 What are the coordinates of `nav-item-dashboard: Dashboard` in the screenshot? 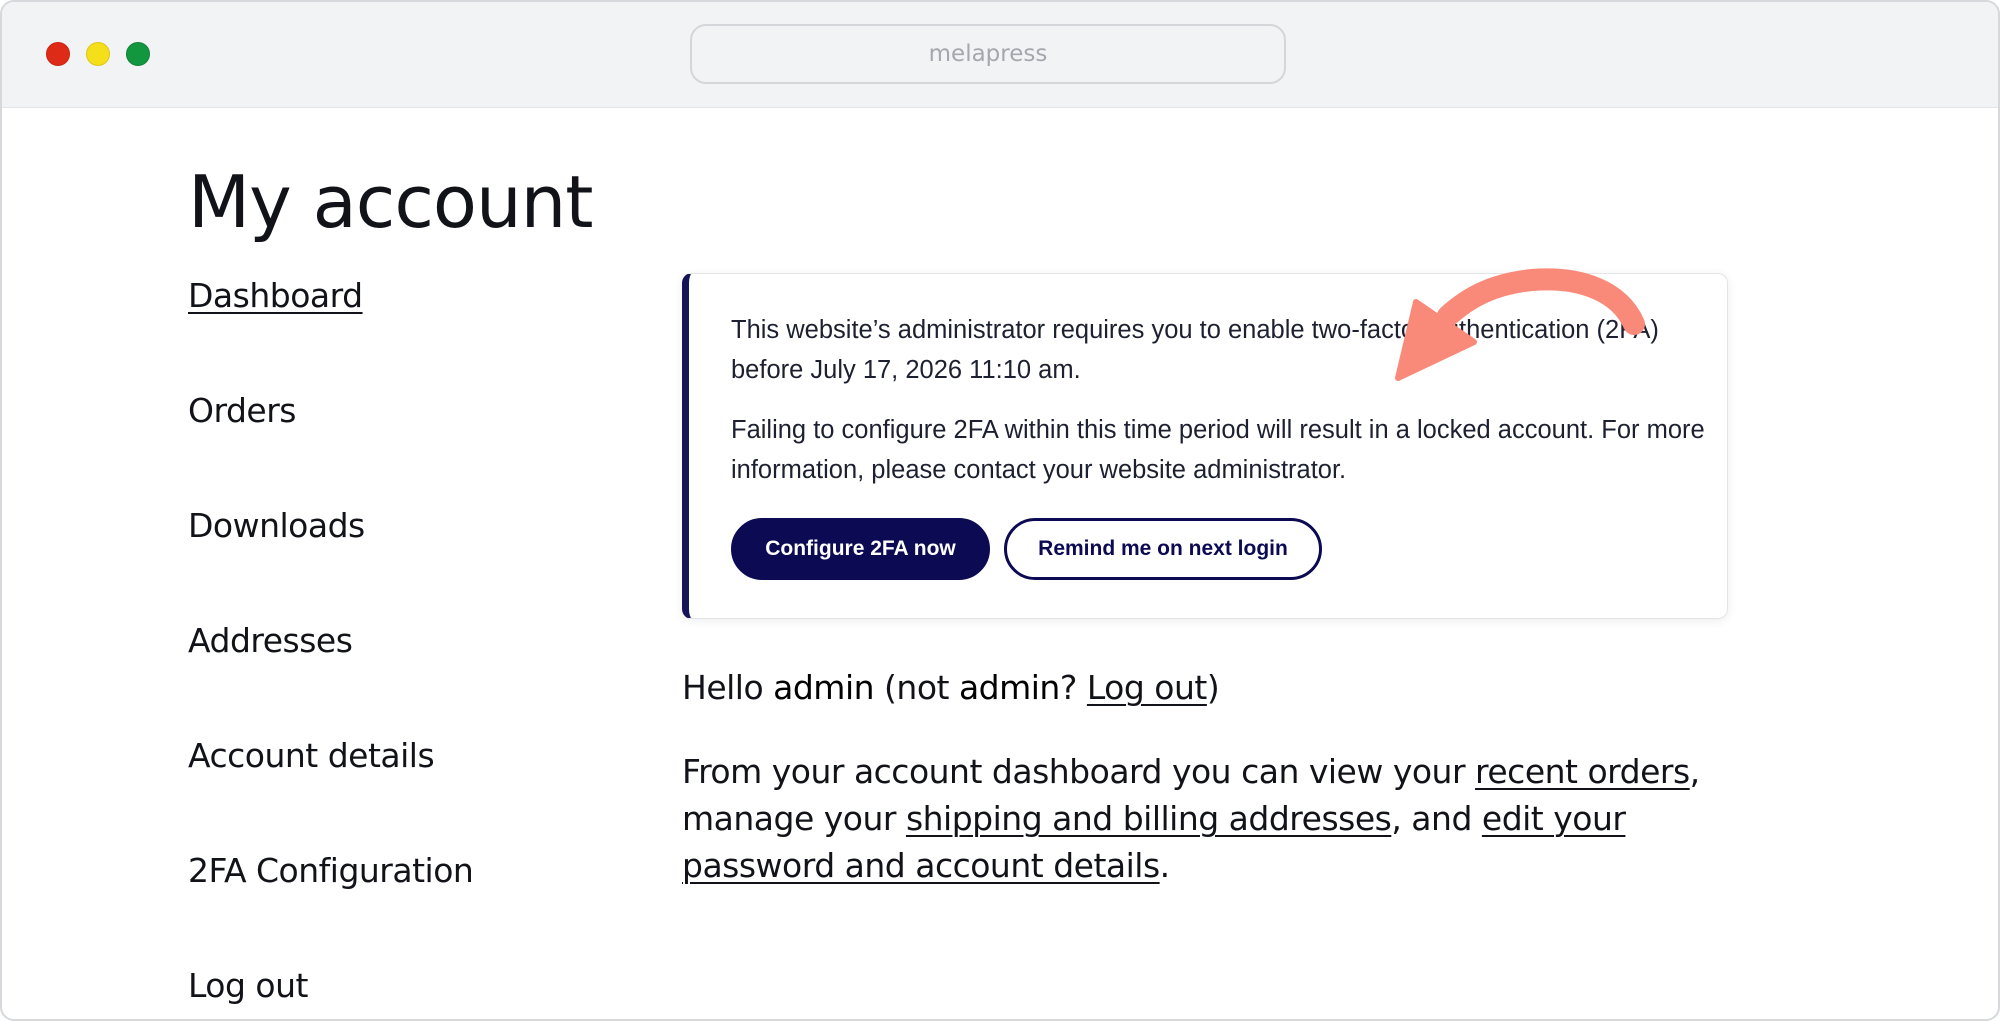 It's located at (275, 295).